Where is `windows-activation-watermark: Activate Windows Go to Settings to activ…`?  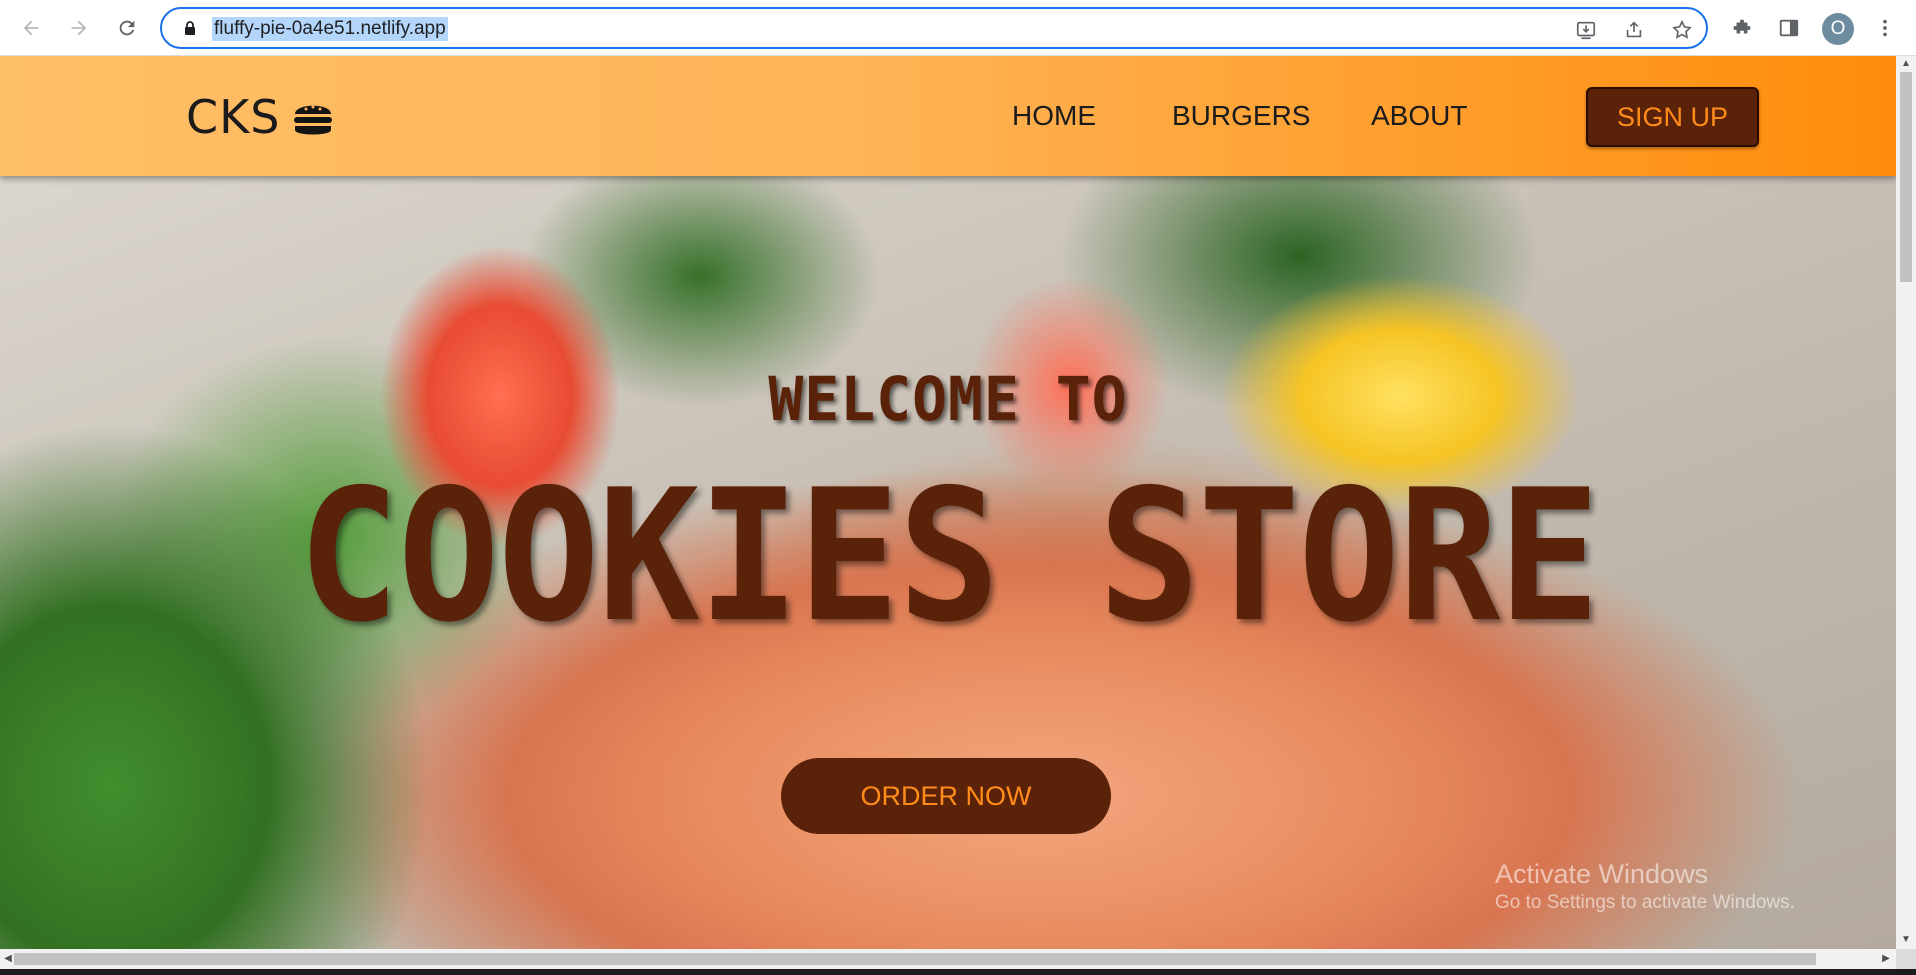
windows-activation-watermark: Activate Windows Go to Settings to activ… is located at coordinates (1645, 887).